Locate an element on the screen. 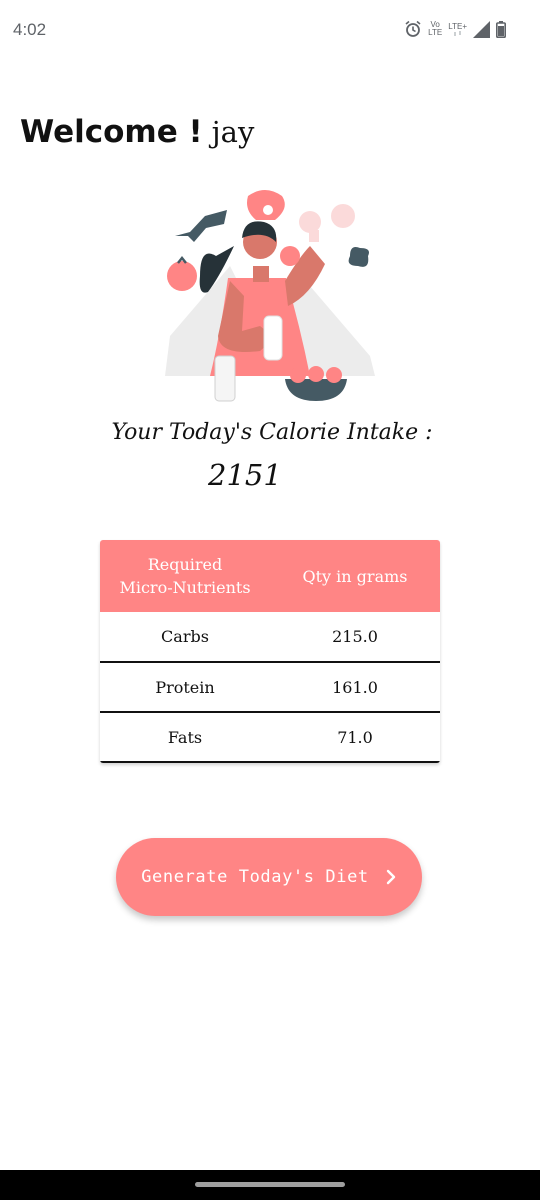  table-row: Carbs 215.0 is located at coordinates (270, 637).